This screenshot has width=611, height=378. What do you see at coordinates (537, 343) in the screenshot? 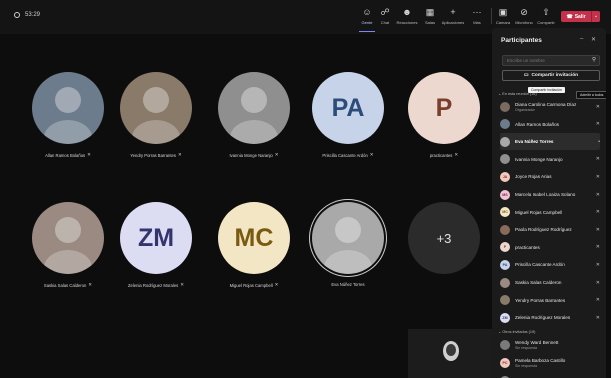
I see `participant-name: Wendy Ward Bennett` at bounding box center [537, 343].